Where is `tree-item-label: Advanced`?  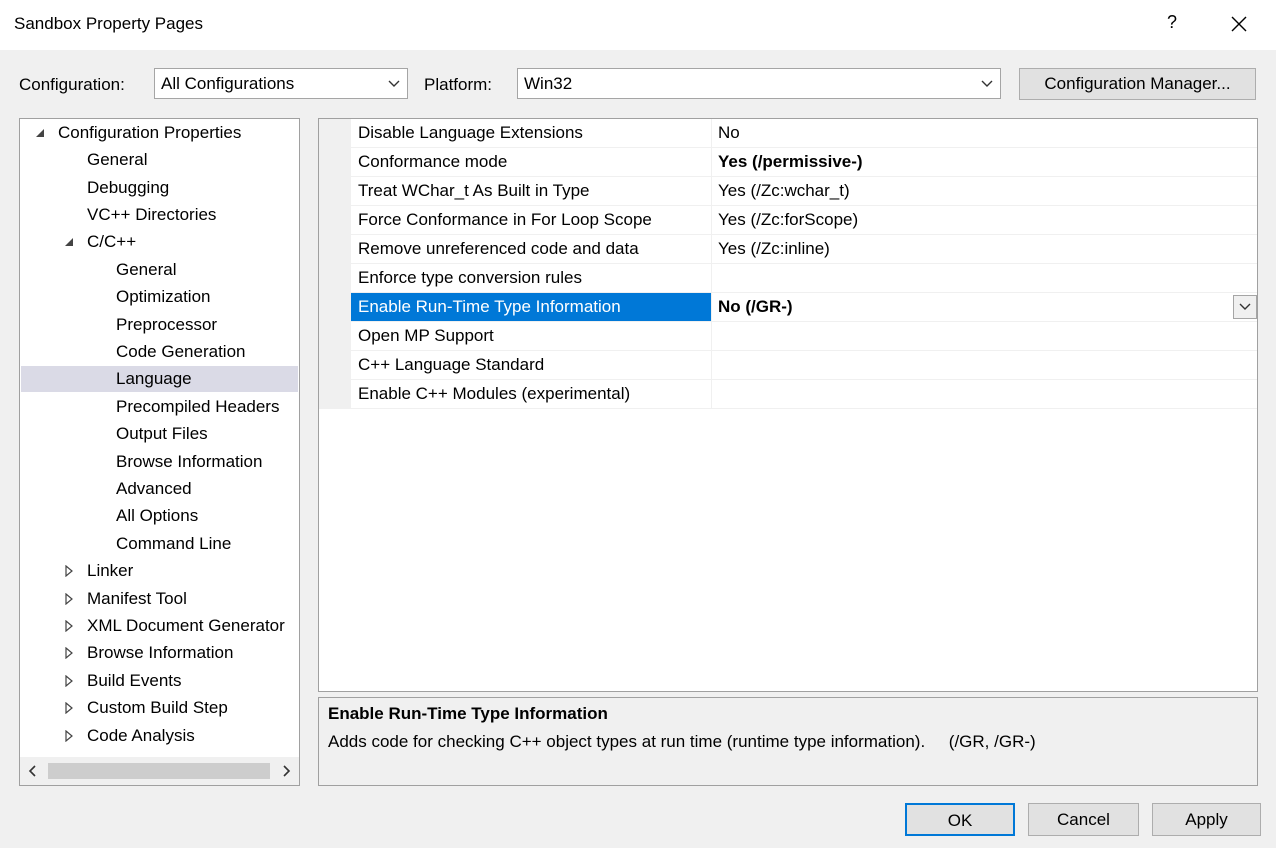
tree-item-label: Advanced is located at coordinates (154, 488).